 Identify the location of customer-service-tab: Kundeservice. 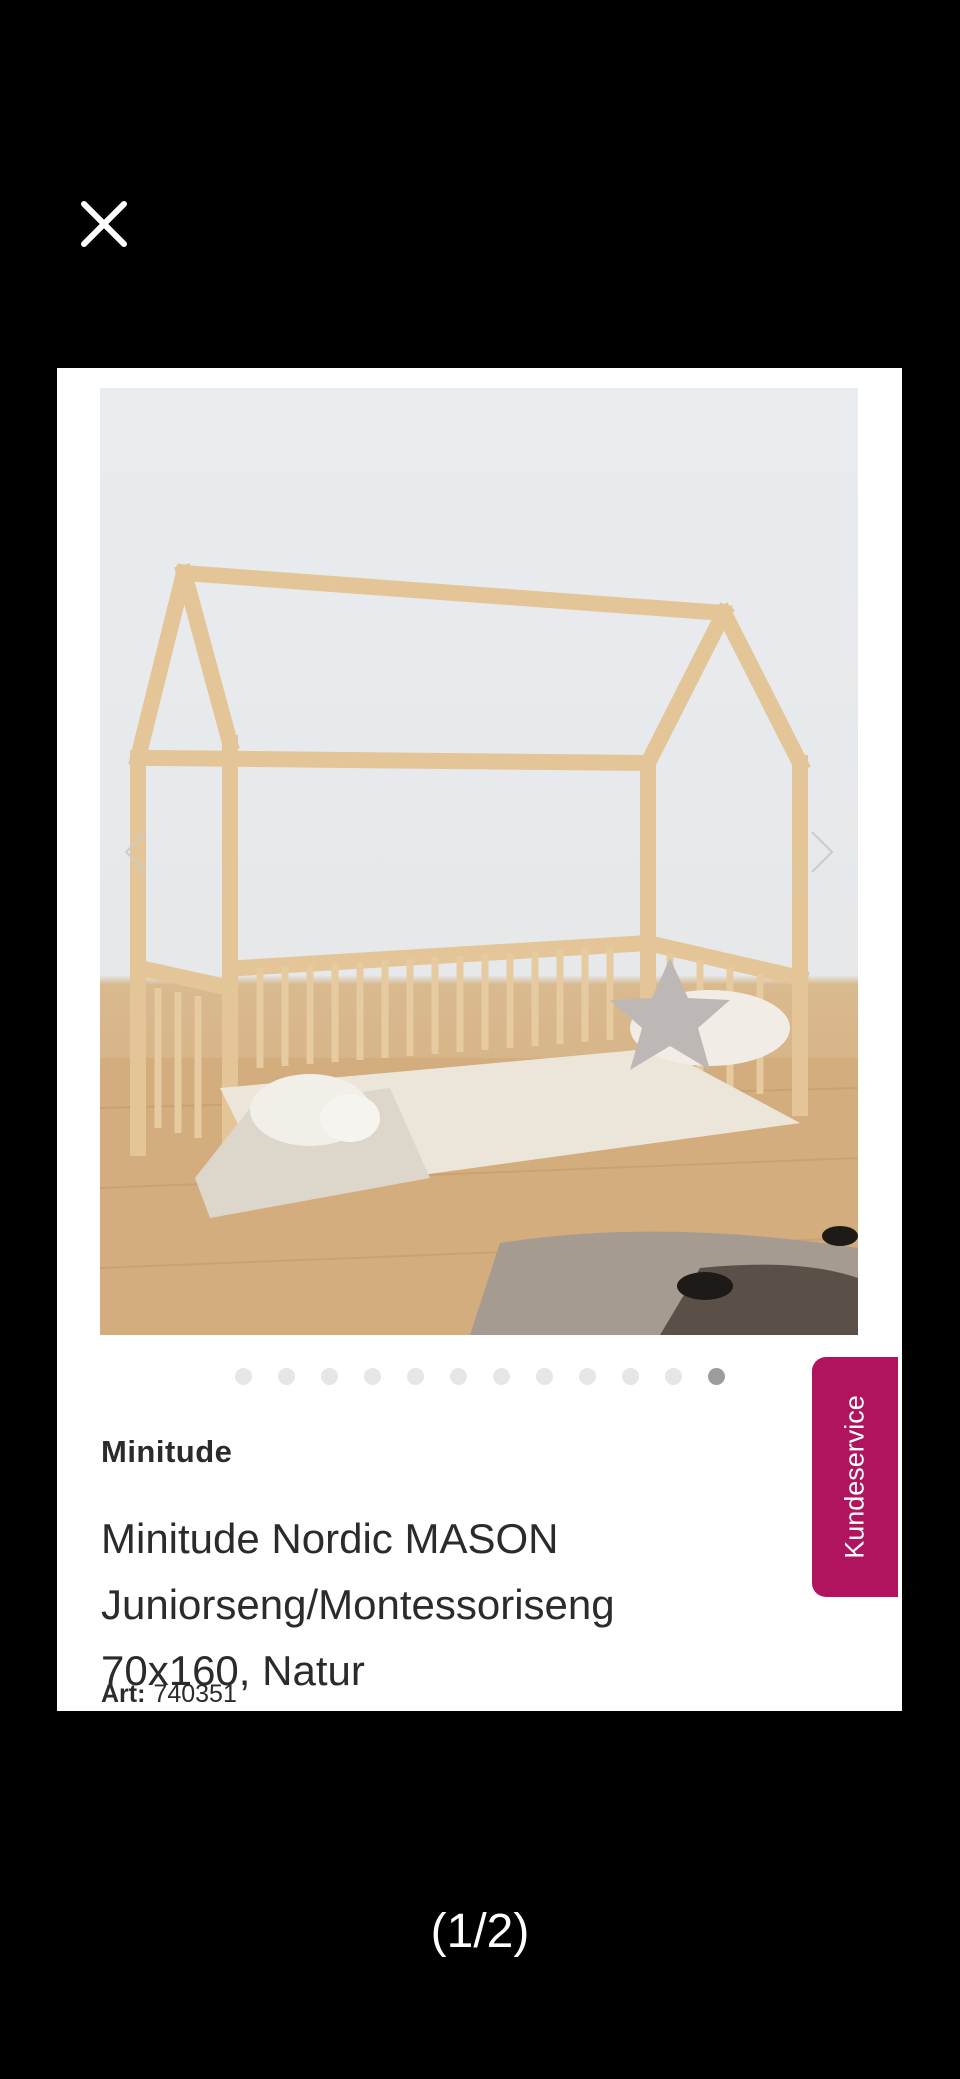
(855, 1477).